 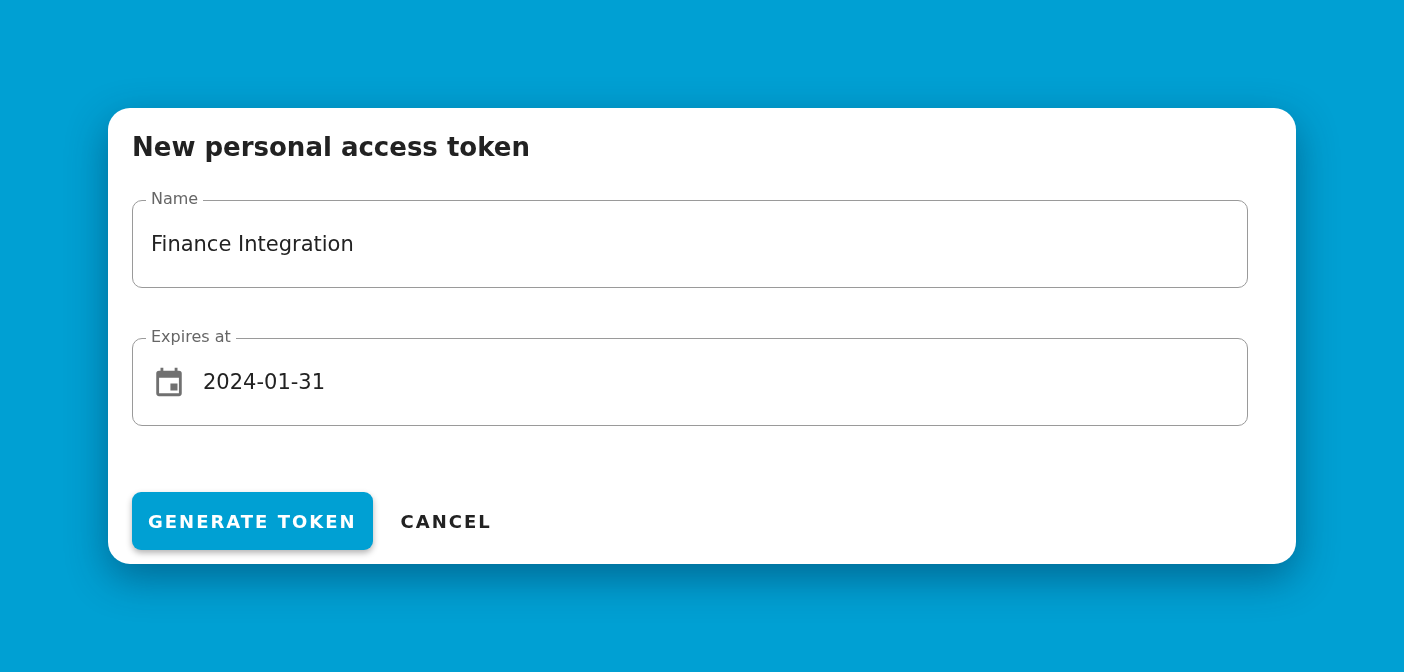 What do you see at coordinates (191, 337) in the screenshot?
I see `field-label: Expires at` at bounding box center [191, 337].